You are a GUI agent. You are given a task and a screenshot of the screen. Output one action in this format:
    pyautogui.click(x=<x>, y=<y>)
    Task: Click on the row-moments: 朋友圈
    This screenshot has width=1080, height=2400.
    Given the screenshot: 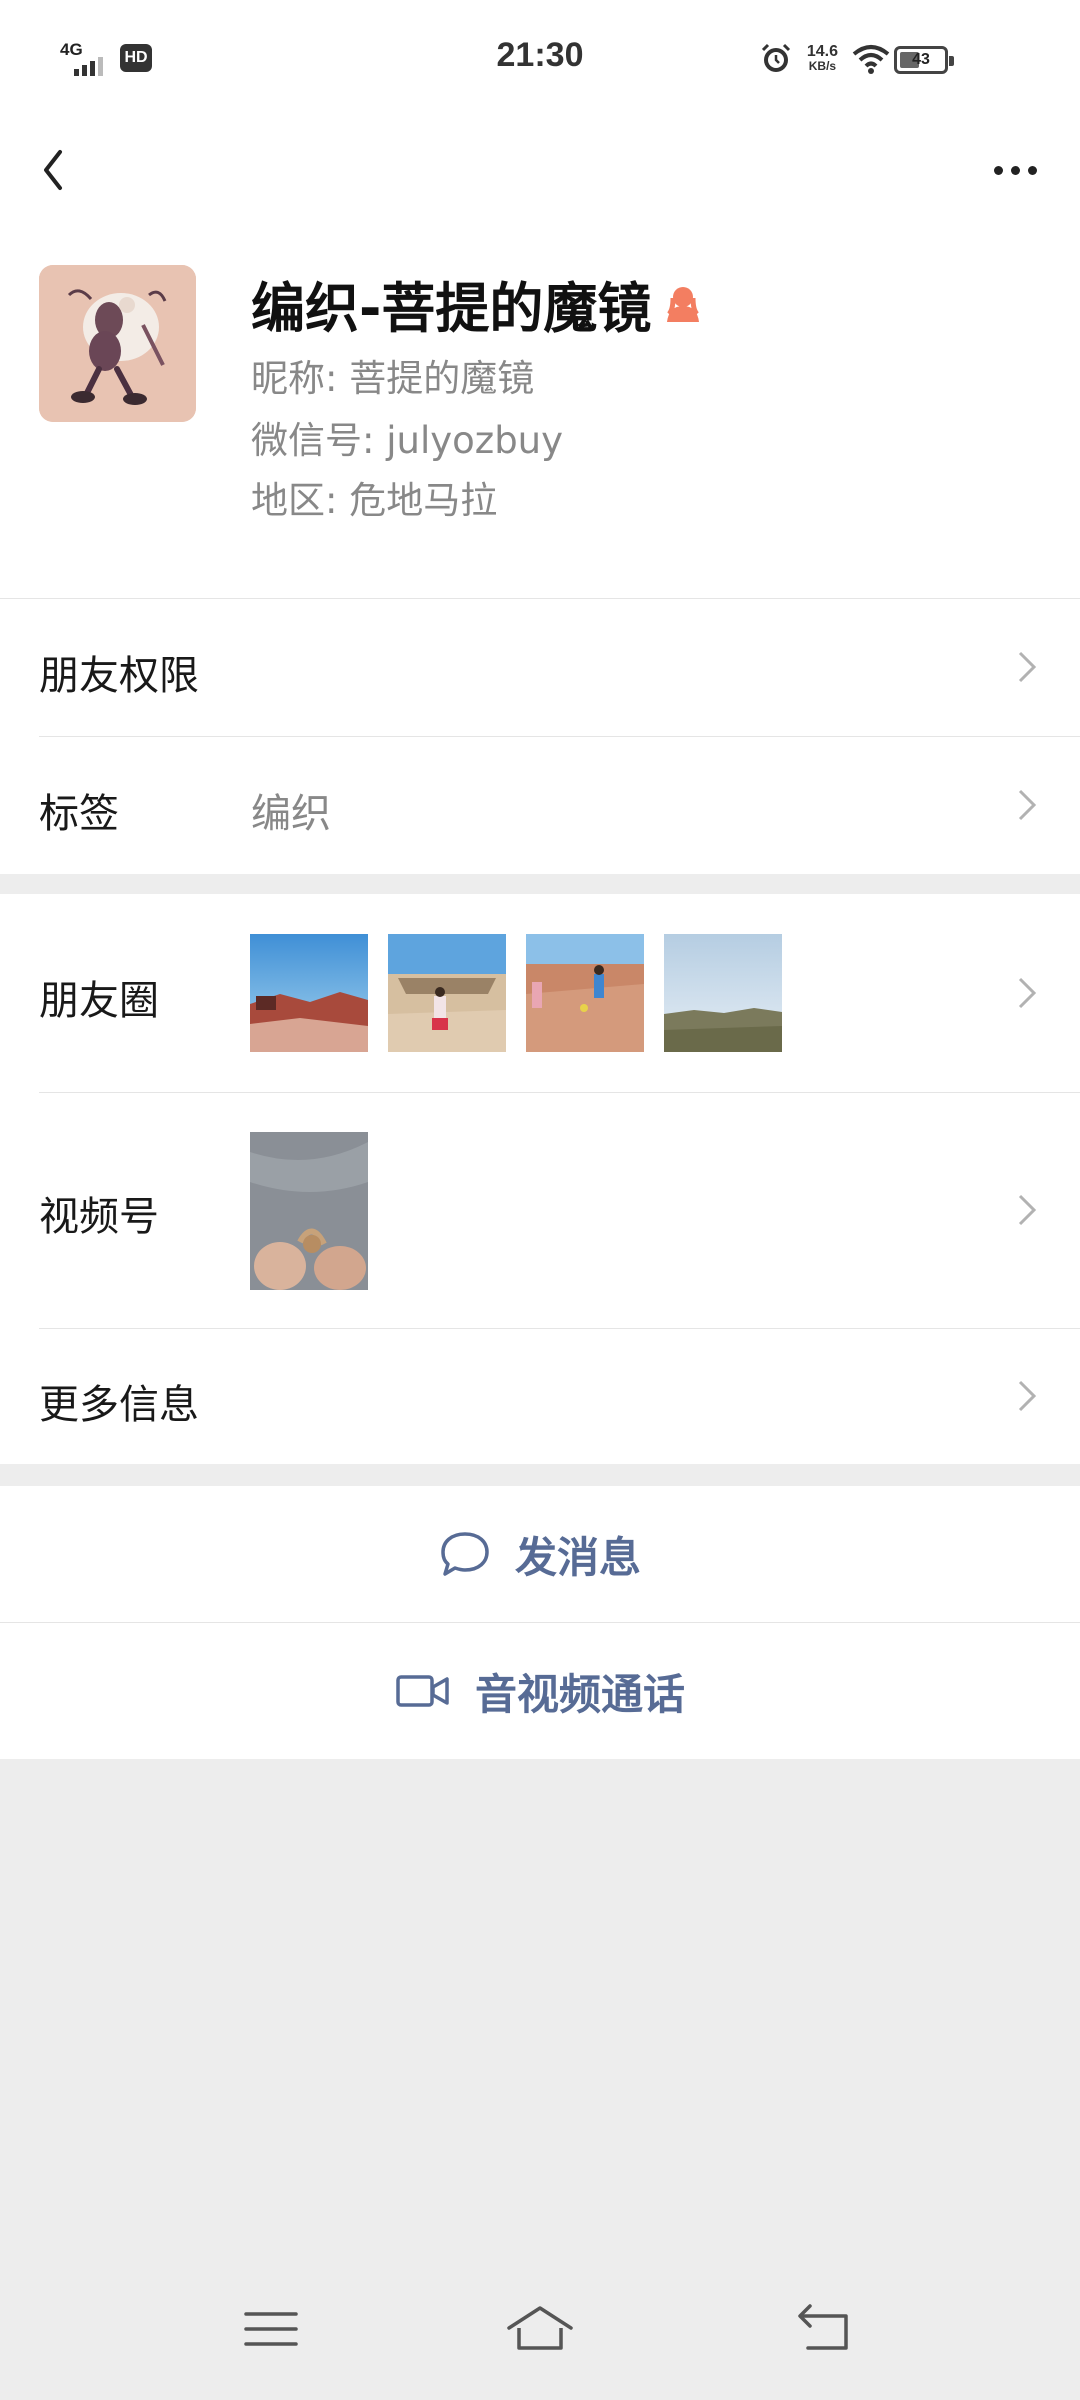 What is the action you would take?
    pyautogui.click(x=540, y=993)
    